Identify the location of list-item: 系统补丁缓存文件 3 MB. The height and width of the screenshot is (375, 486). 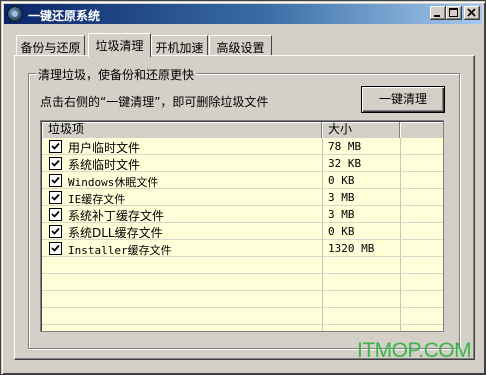
(242, 214).